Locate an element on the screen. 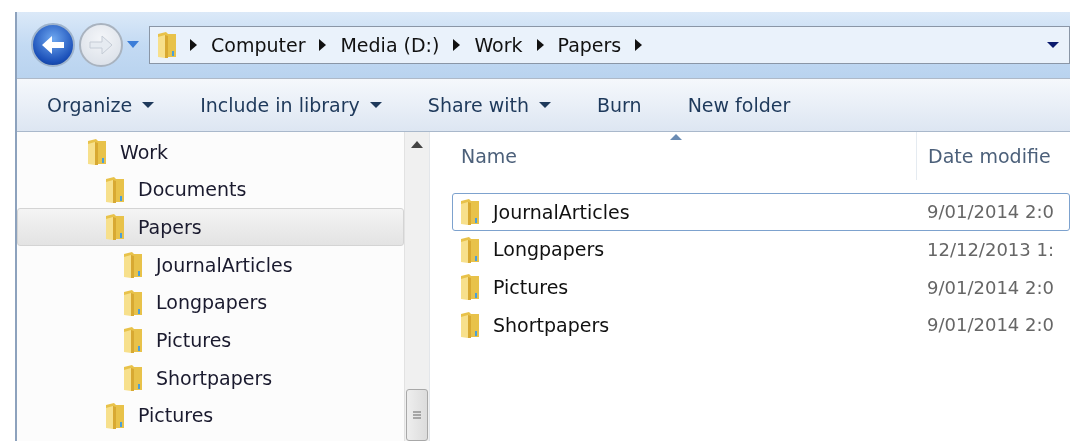 The width and height of the screenshot is (1070, 441). up-arrow-icon is located at coordinates (417, 144).